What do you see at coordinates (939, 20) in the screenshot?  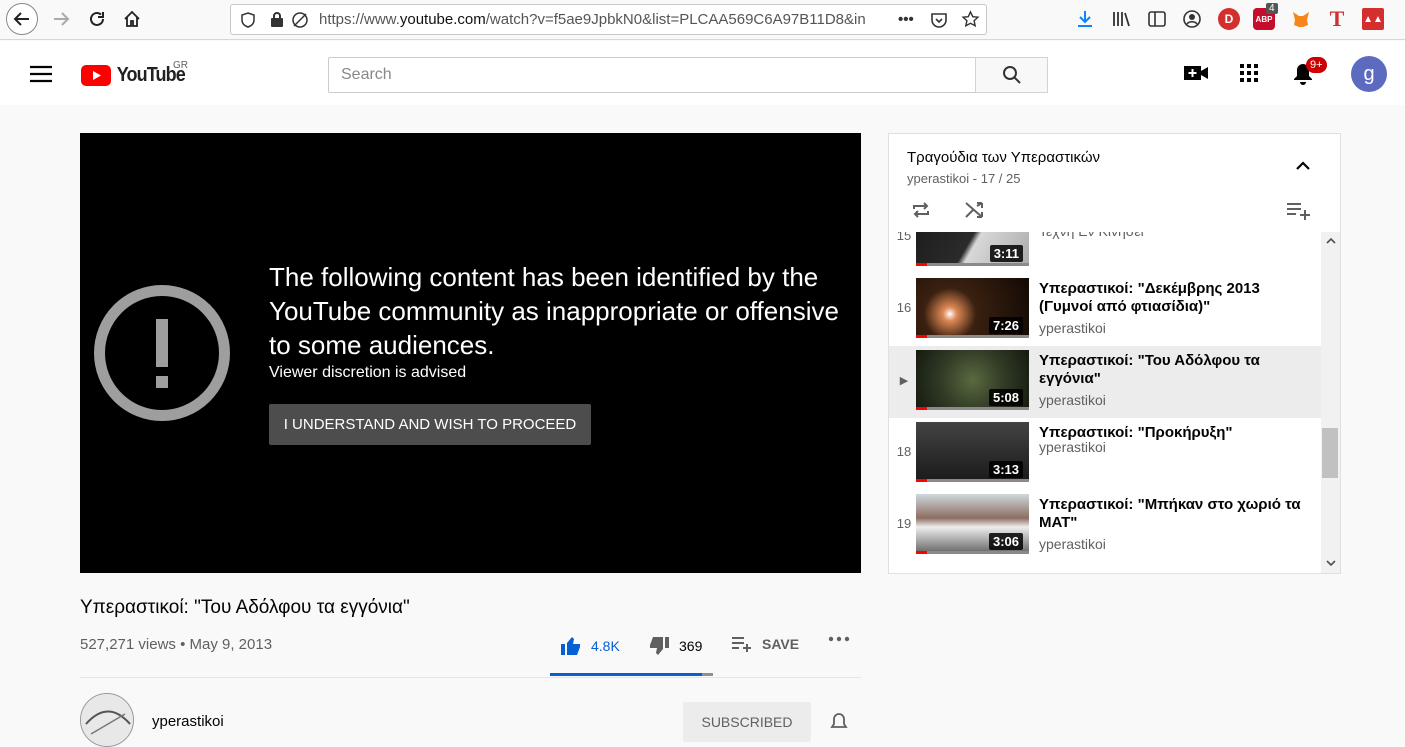 I see `pocket-icon` at bounding box center [939, 20].